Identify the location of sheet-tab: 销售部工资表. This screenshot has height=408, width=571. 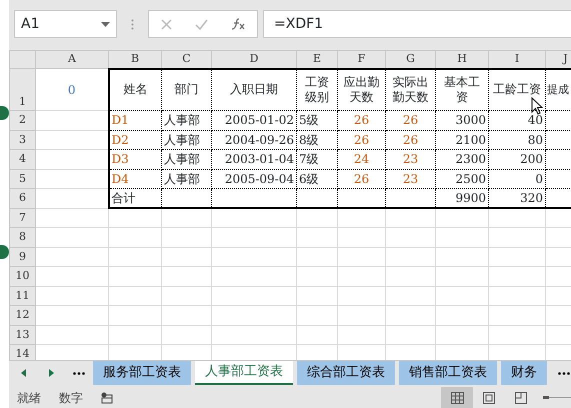
(448, 373).